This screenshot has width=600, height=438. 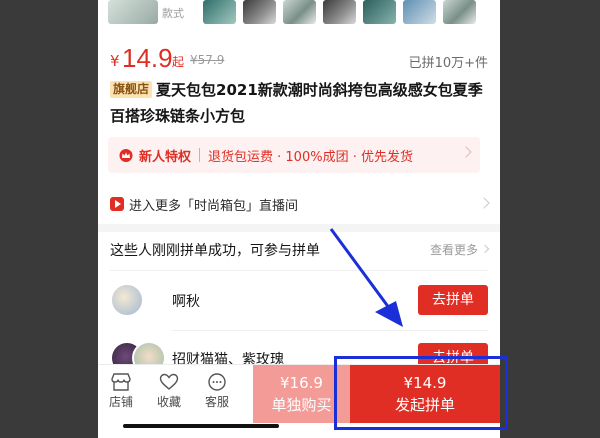 I want to click on heart-icon, so click(x=169, y=381).